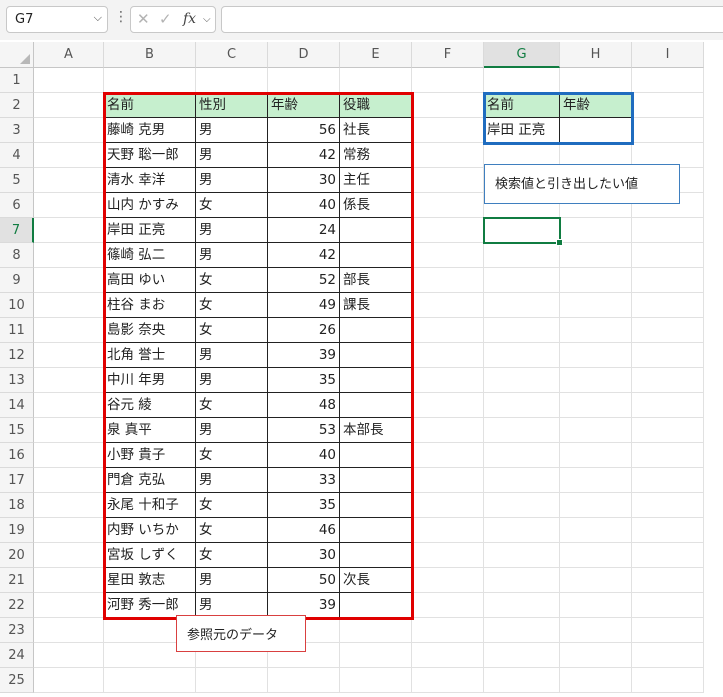 This screenshot has width=723, height=697. What do you see at coordinates (17, 430) in the screenshot?
I see `row-header-15: 15` at bounding box center [17, 430].